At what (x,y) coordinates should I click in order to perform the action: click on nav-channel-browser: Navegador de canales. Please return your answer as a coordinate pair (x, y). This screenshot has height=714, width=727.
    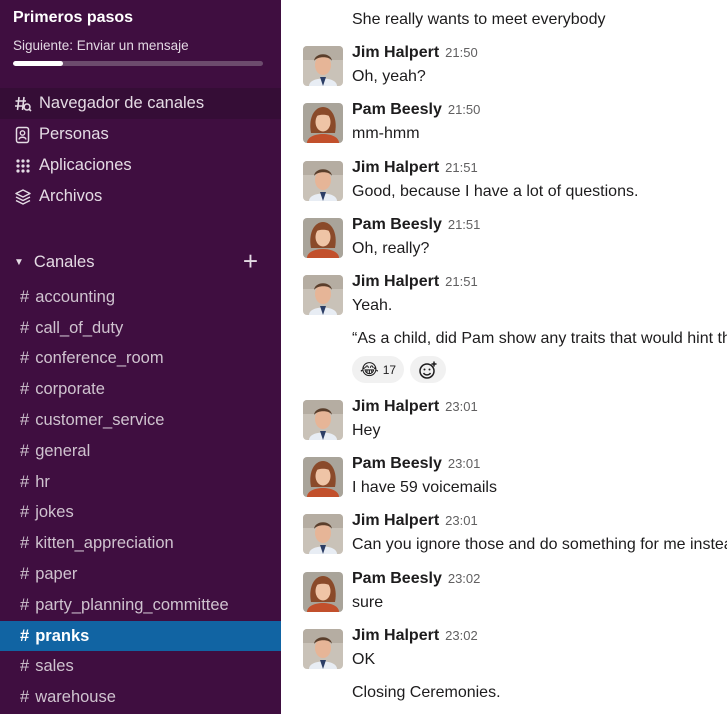
    Looking at the image, I should click on (140, 103).